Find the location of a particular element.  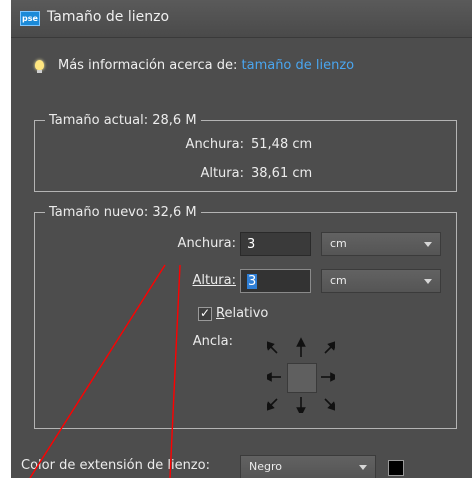

annotation-lines is located at coordinates (105, 371).